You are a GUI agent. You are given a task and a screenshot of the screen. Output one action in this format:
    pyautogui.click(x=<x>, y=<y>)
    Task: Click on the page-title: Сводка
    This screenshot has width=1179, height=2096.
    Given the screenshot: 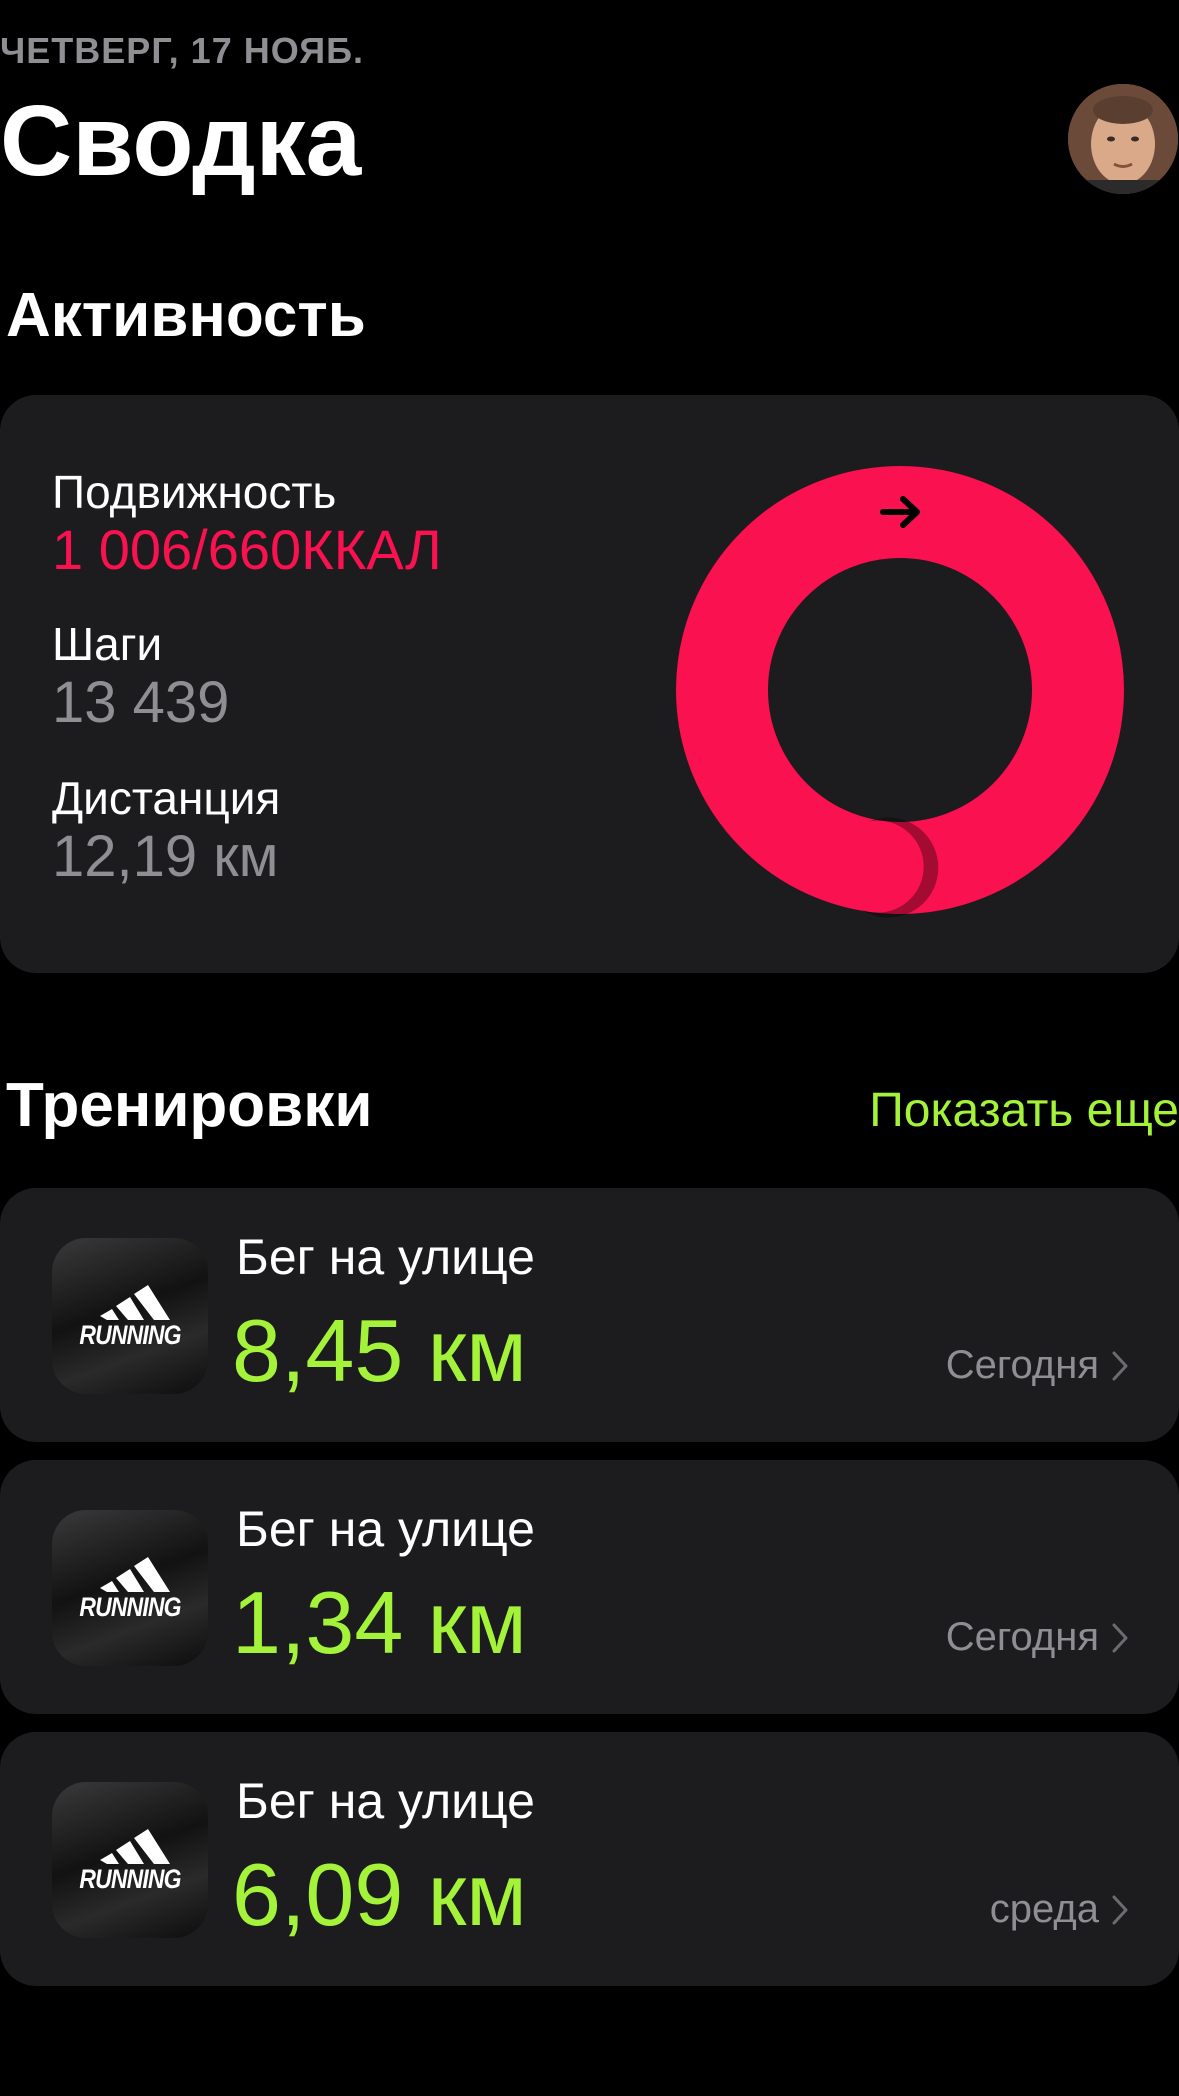 What is the action you would take?
    pyautogui.click(x=181, y=141)
    